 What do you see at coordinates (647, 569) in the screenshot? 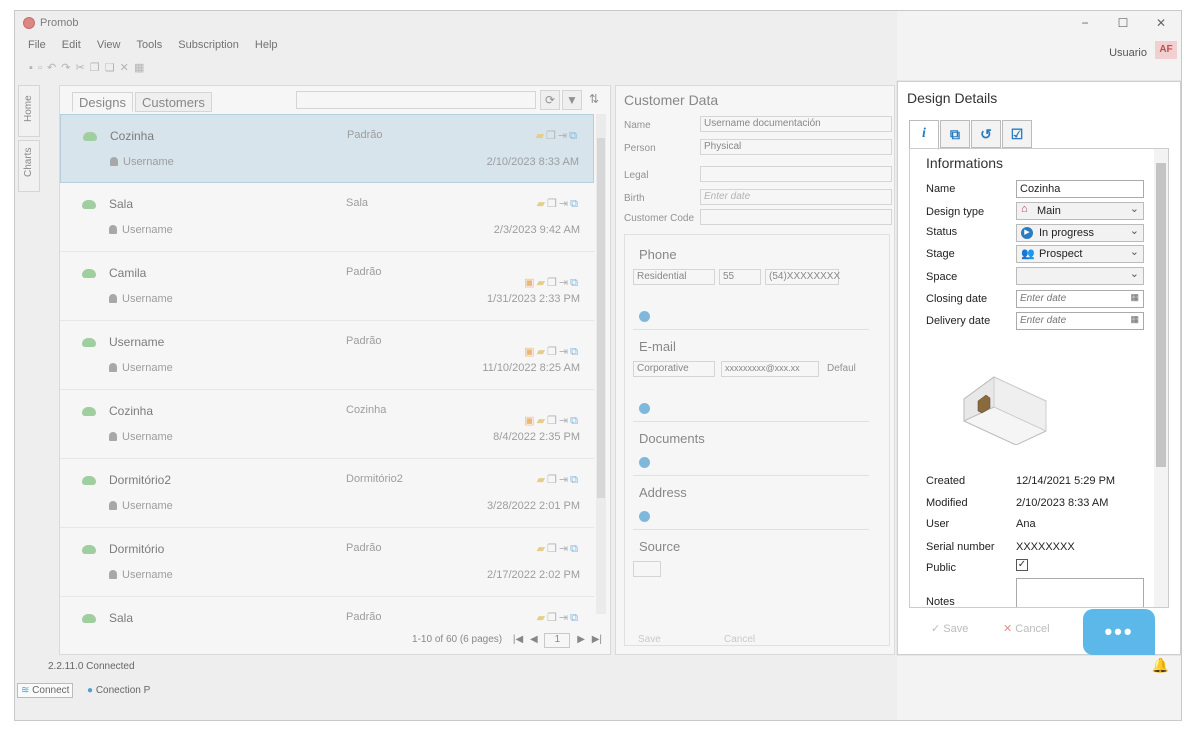
I see `source-select` at bounding box center [647, 569].